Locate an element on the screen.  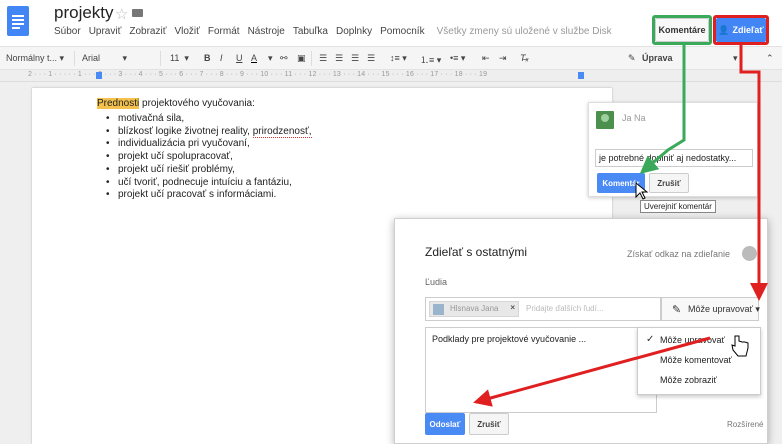
menu-addons: Doplnky is located at coordinates (354, 31).